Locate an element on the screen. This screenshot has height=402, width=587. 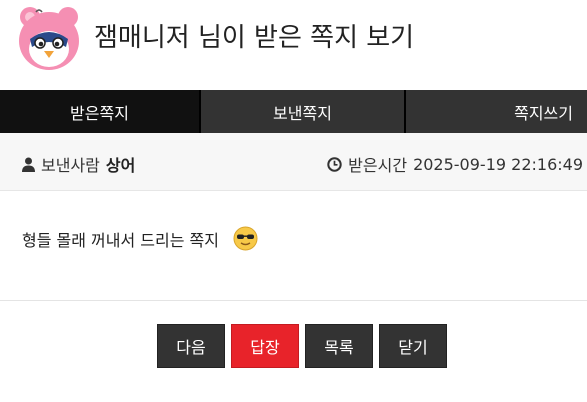
reply-button: 답장 is located at coordinates (265, 346).